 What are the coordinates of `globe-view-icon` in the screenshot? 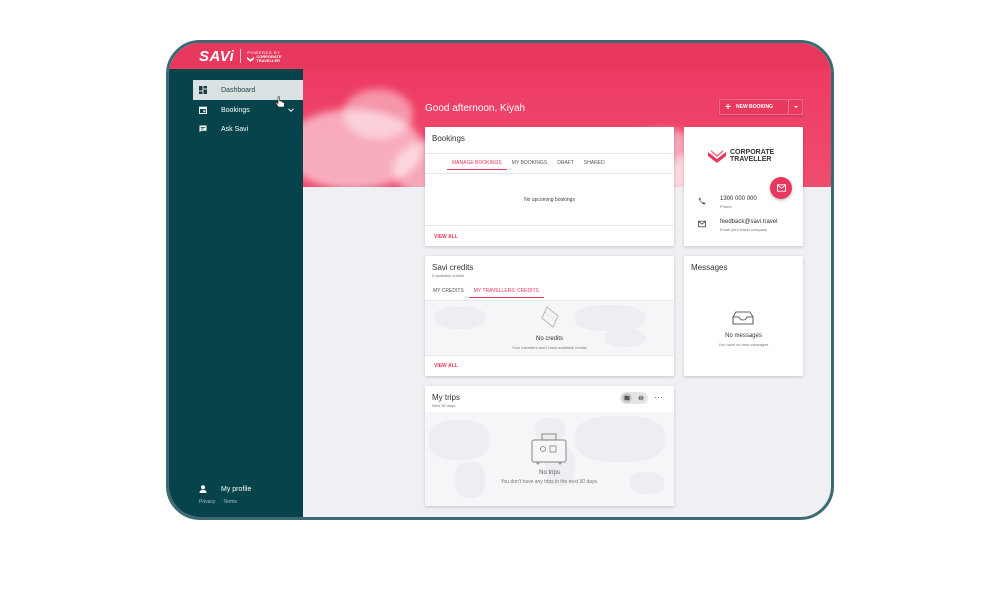 It's located at (641, 398).